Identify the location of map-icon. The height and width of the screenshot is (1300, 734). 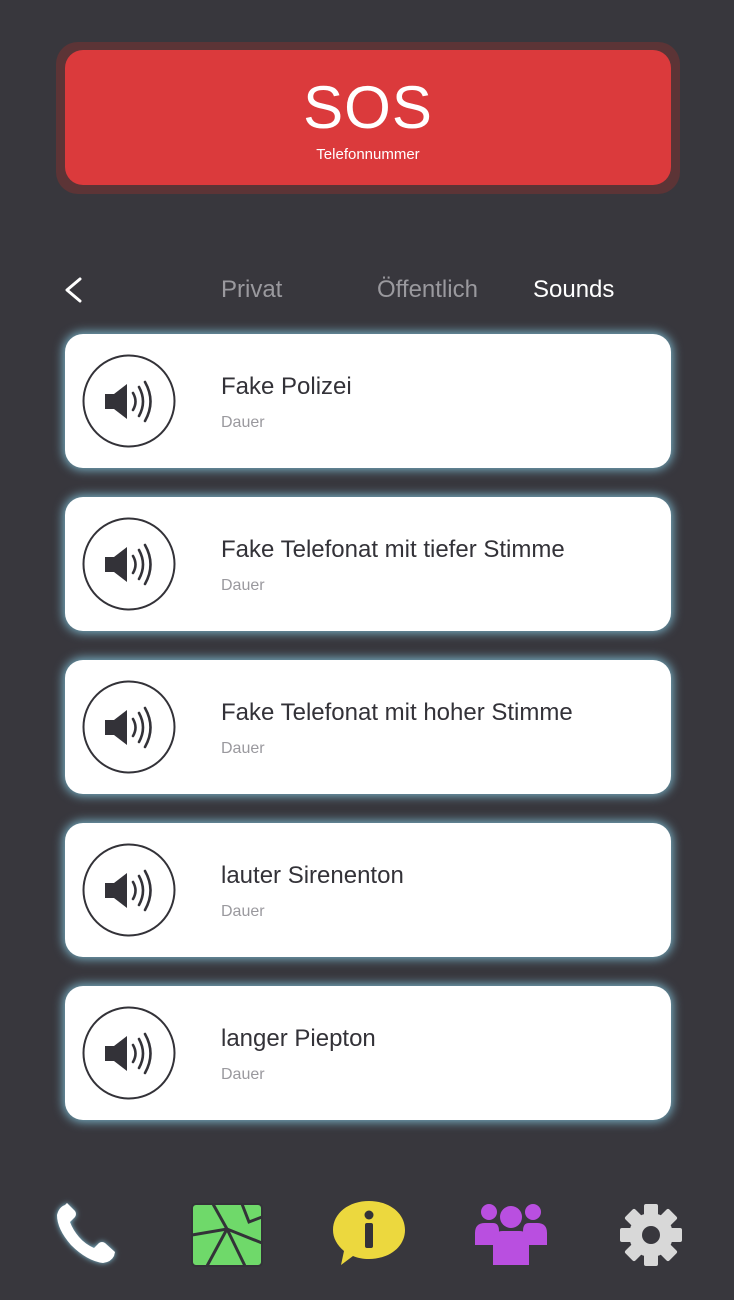
(227, 1235).